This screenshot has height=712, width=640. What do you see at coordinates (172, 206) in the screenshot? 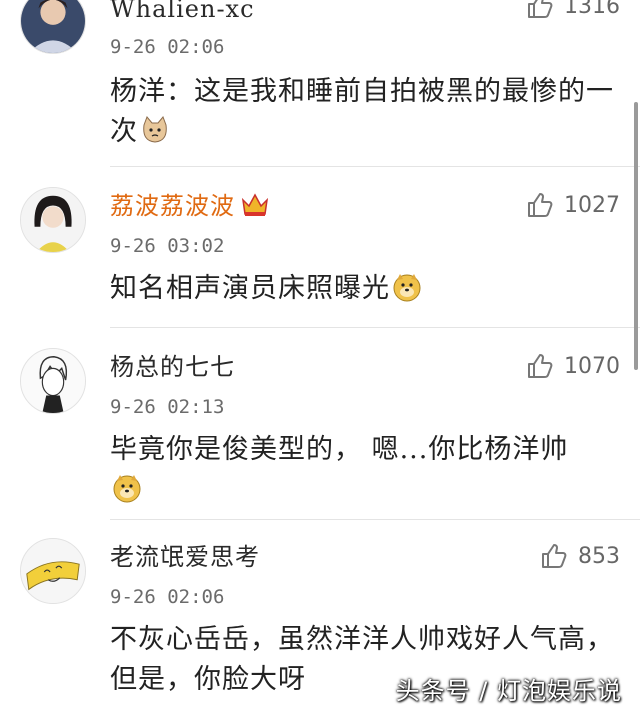
I see `username-text: 荔波荔波波` at bounding box center [172, 206].